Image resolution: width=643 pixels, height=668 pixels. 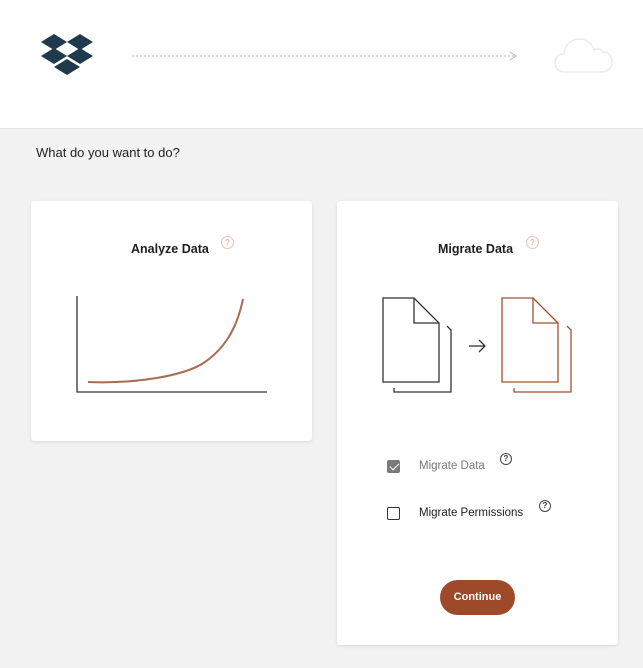 What do you see at coordinates (477, 345) in the screenshot?
I see `document-transfer-icon` at bounding box center [477, 345].